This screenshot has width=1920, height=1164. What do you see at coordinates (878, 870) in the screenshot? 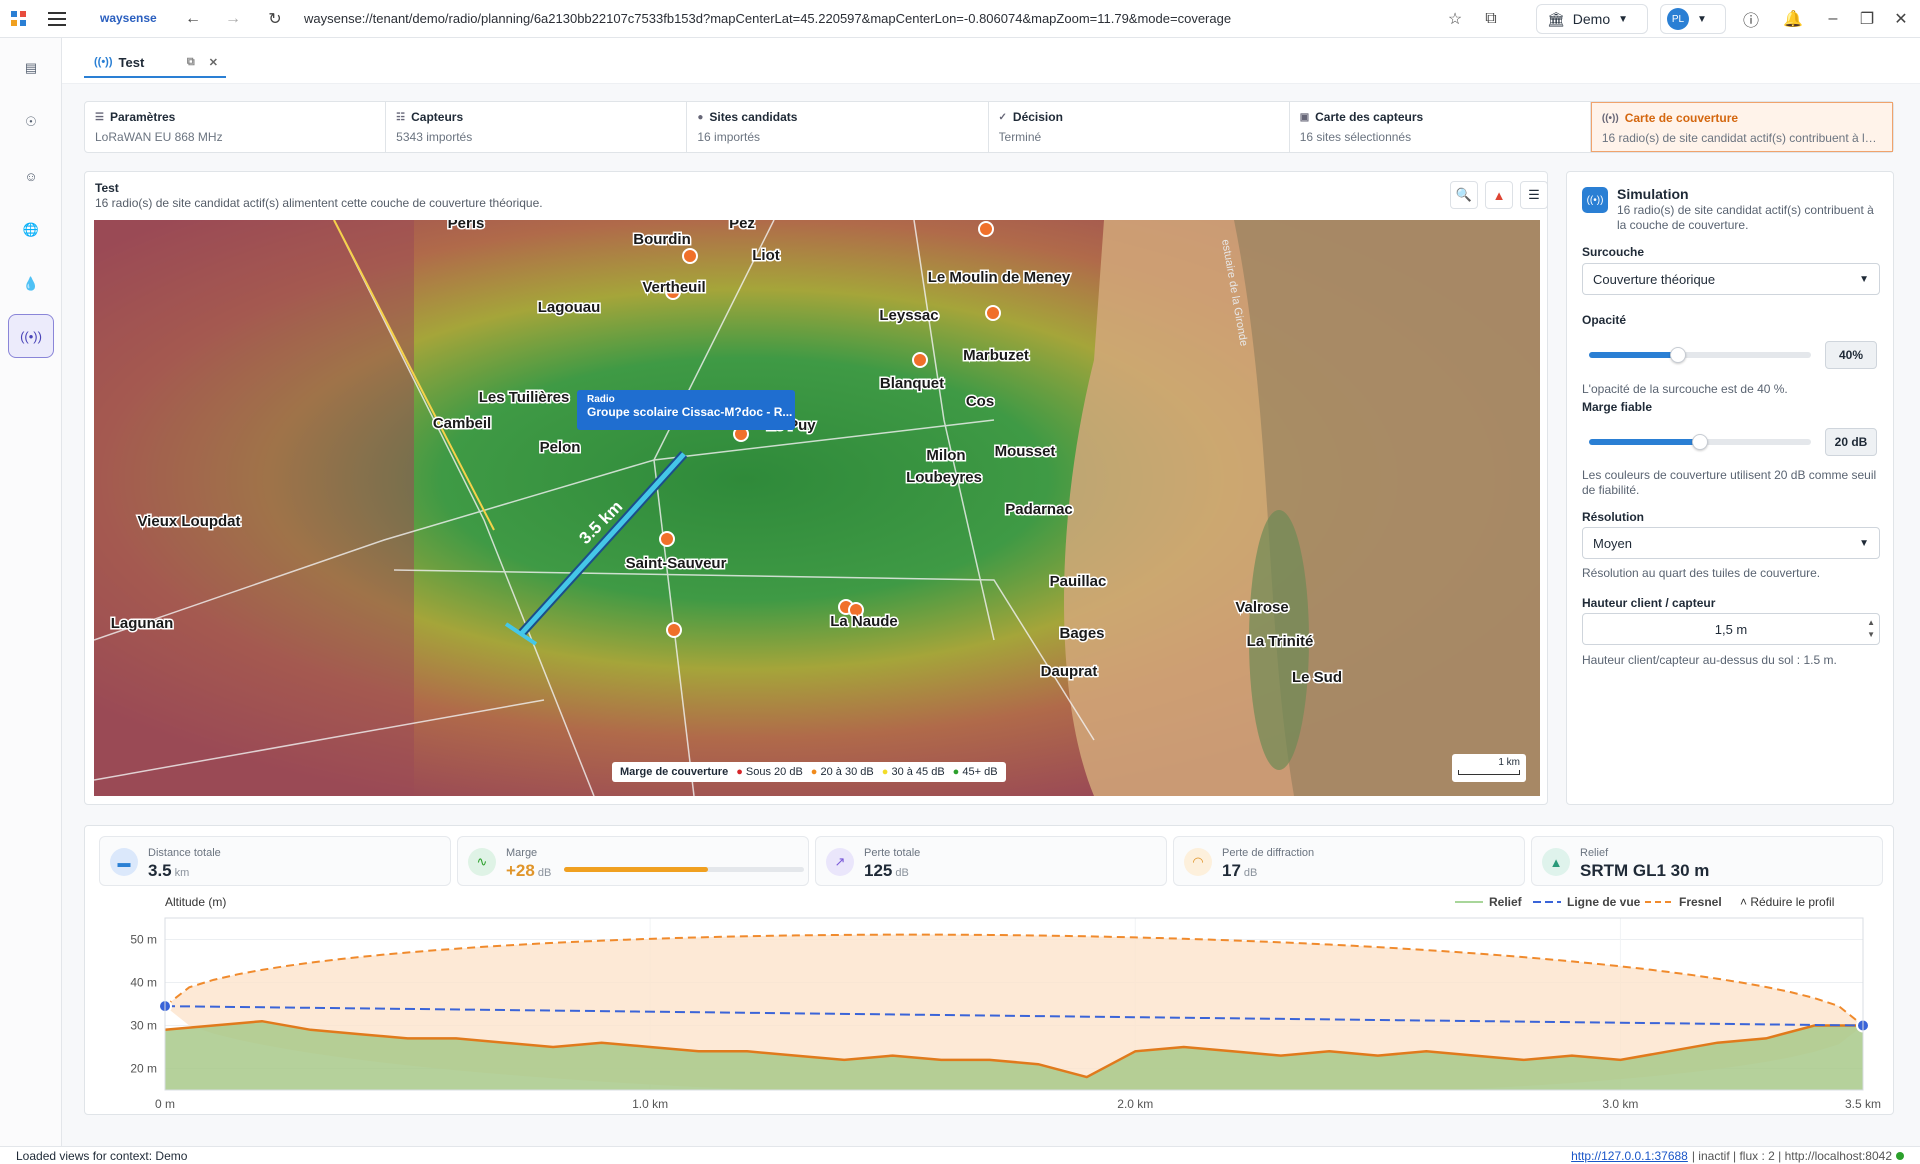
I see `stat-number: 125` at bounding box center [878, 870].